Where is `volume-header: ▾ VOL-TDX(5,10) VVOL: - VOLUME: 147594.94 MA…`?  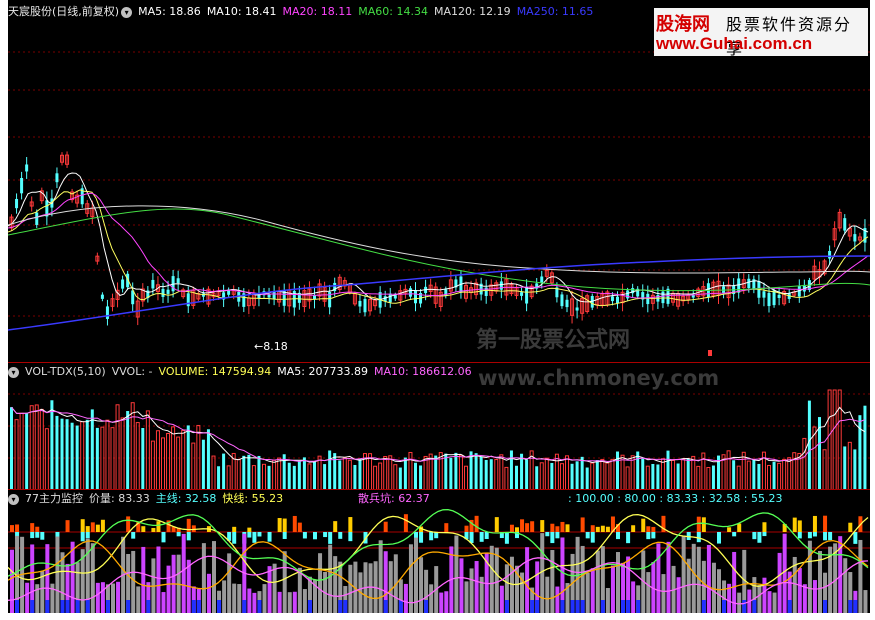 volume-header: ▾ VOL-TDX(5,10) VVOL: - VOLUME: 147594.94 MA… is located at coordinates (246, 372).